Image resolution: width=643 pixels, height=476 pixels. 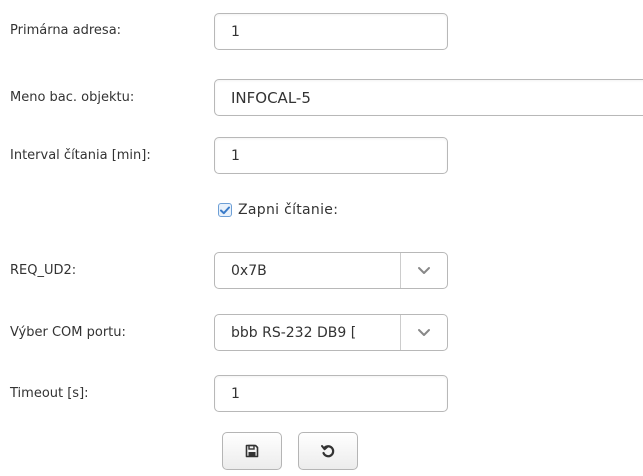 I want to click on enable-reading-checkbox, so click(x=225, y=210).